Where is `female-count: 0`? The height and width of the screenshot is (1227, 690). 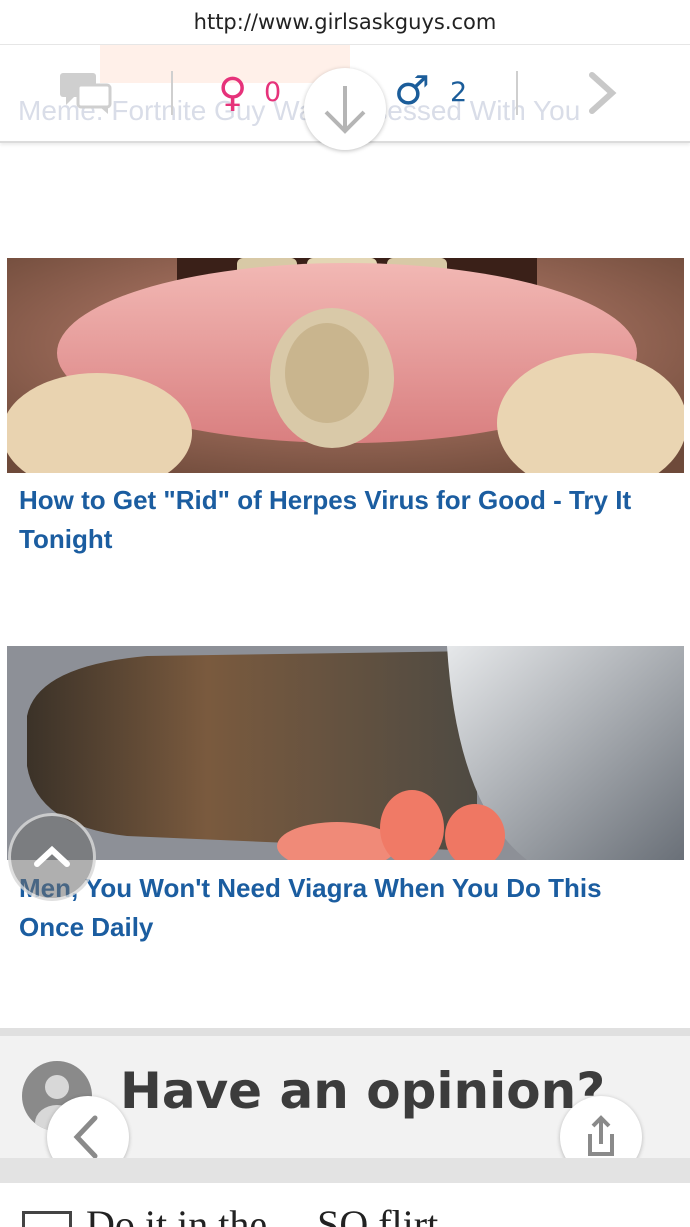
female-count: 0 is located at coordinates (272, 93).